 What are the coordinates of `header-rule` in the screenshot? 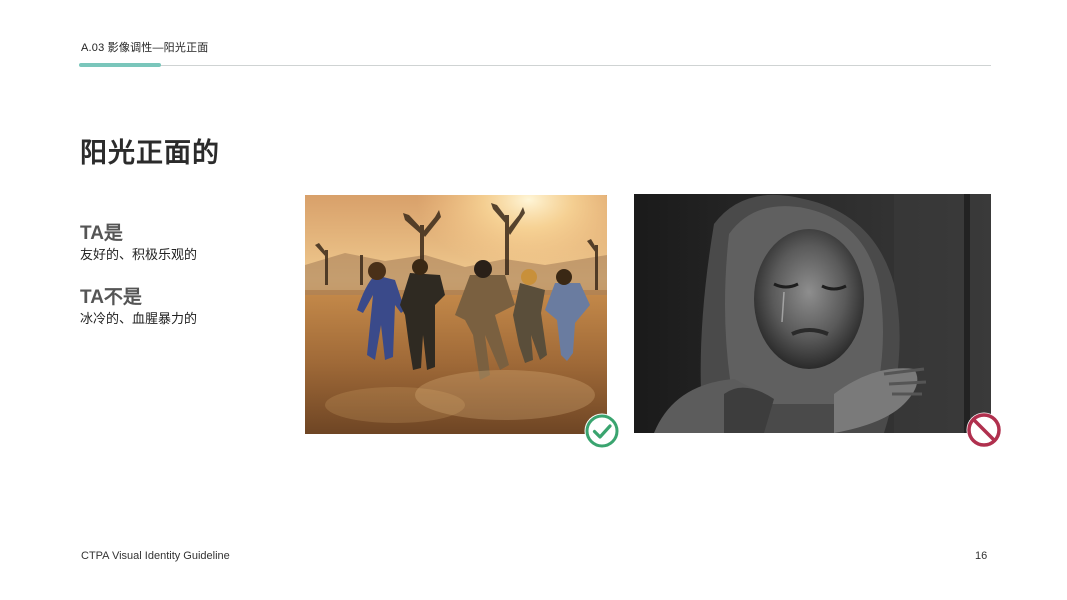 It's located at (535, 65).